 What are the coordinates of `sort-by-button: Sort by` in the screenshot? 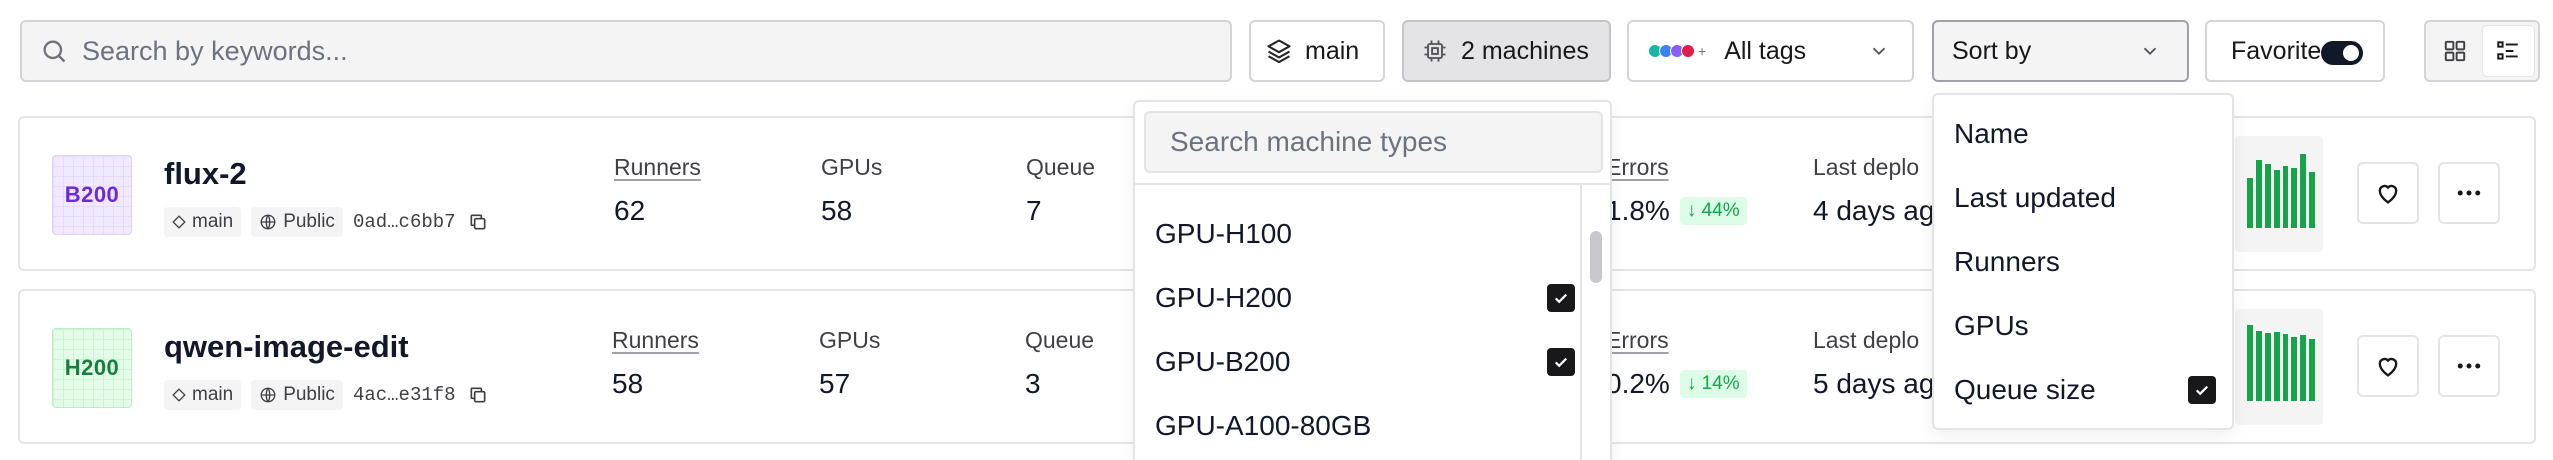 It's located at (2060, 51).